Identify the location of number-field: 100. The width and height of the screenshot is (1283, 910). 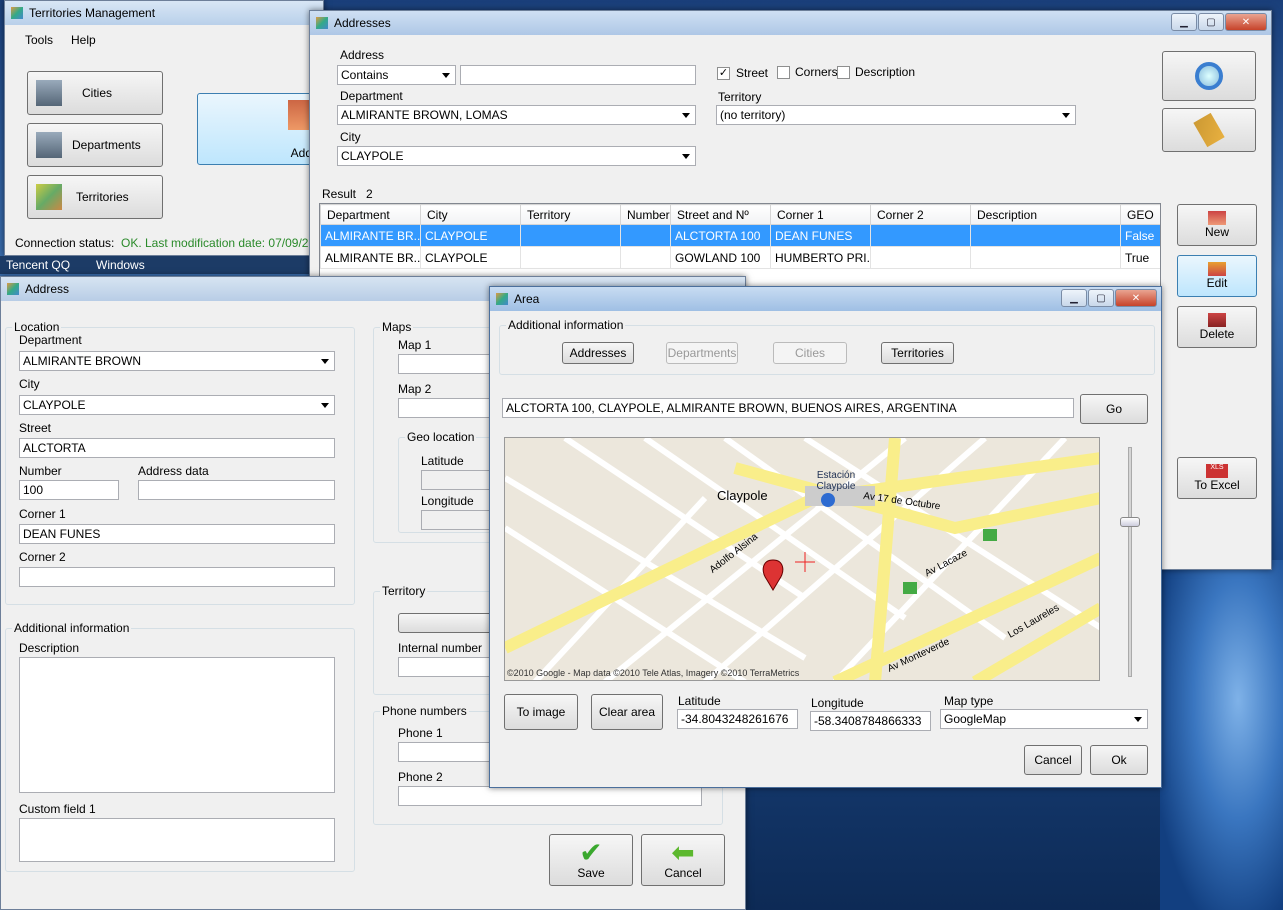
(69, 490).